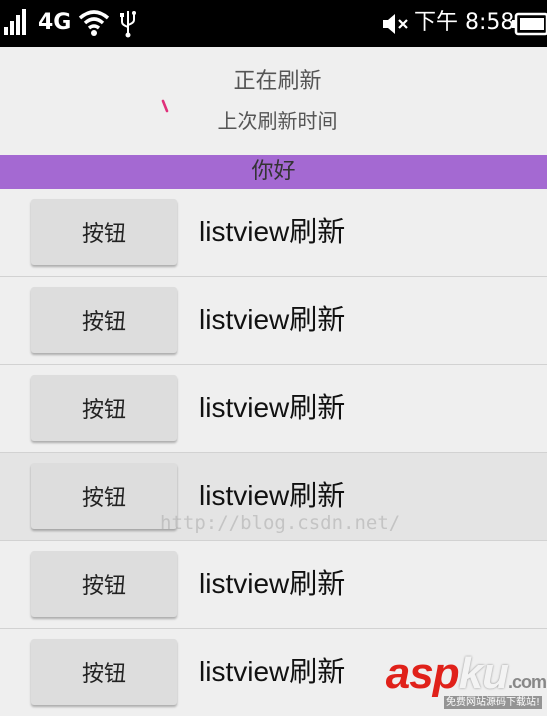 This screenshot has height=716, width=547. I want to click on last-refresh-time-label: 上次刷新时间, so click(277, 121).